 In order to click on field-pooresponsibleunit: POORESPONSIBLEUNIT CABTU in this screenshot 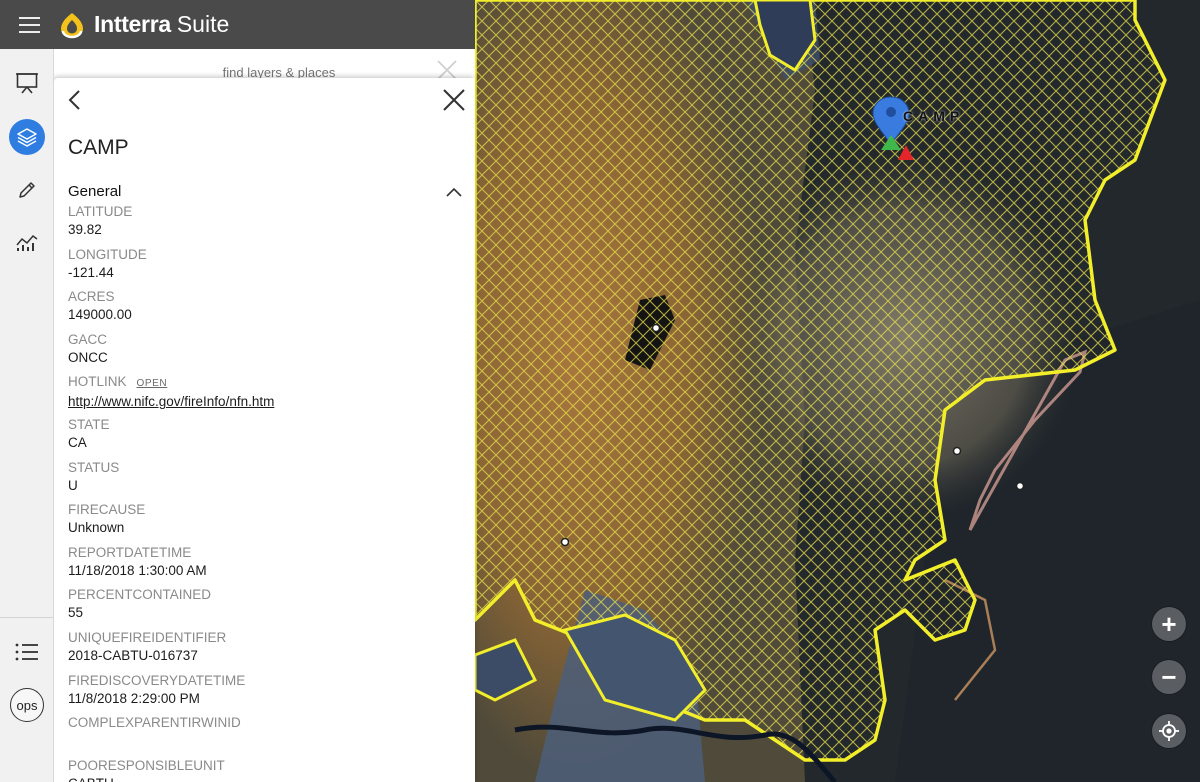, I will do `click(265, 769)`.